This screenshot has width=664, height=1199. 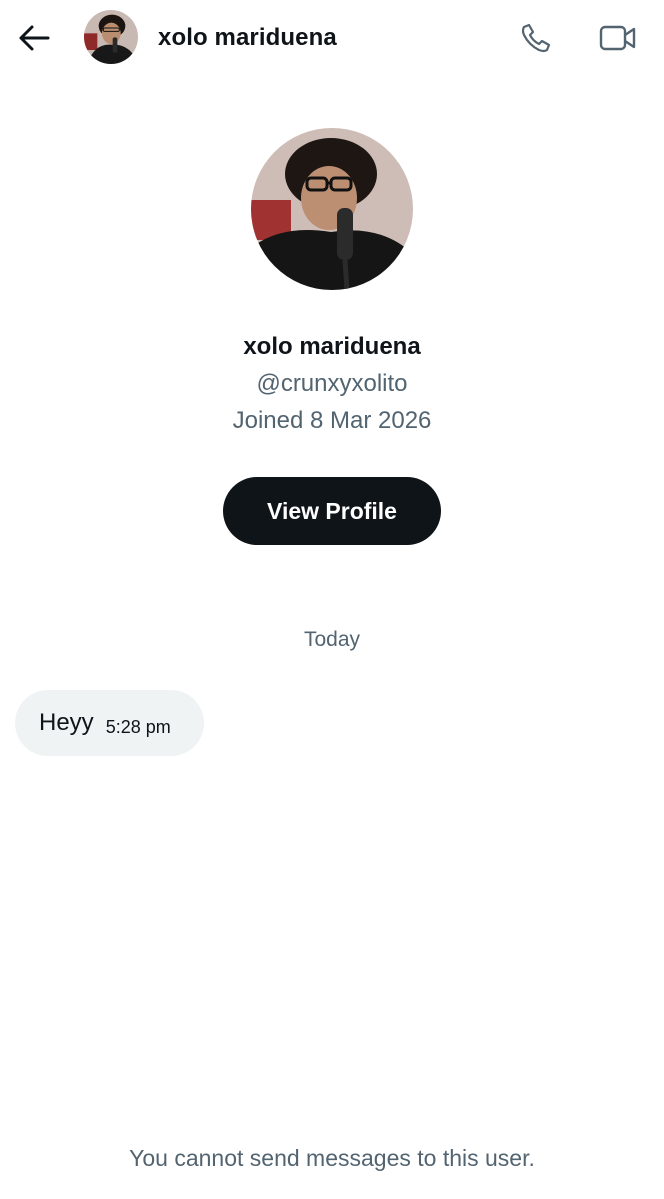 I want to click on avatar-photo, so click(x=111, y=37).